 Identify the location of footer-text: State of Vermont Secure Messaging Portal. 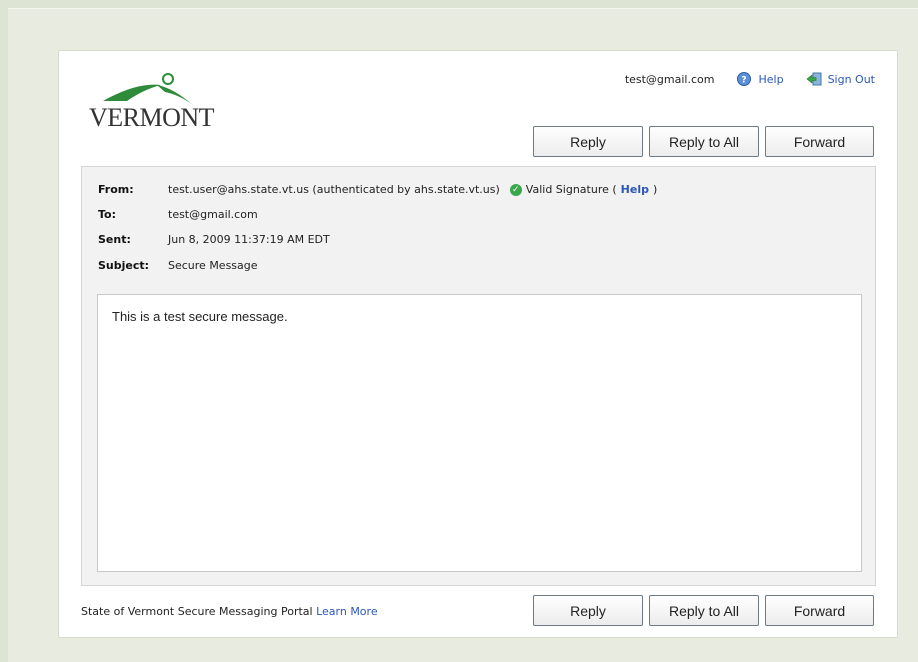
(197, 611).